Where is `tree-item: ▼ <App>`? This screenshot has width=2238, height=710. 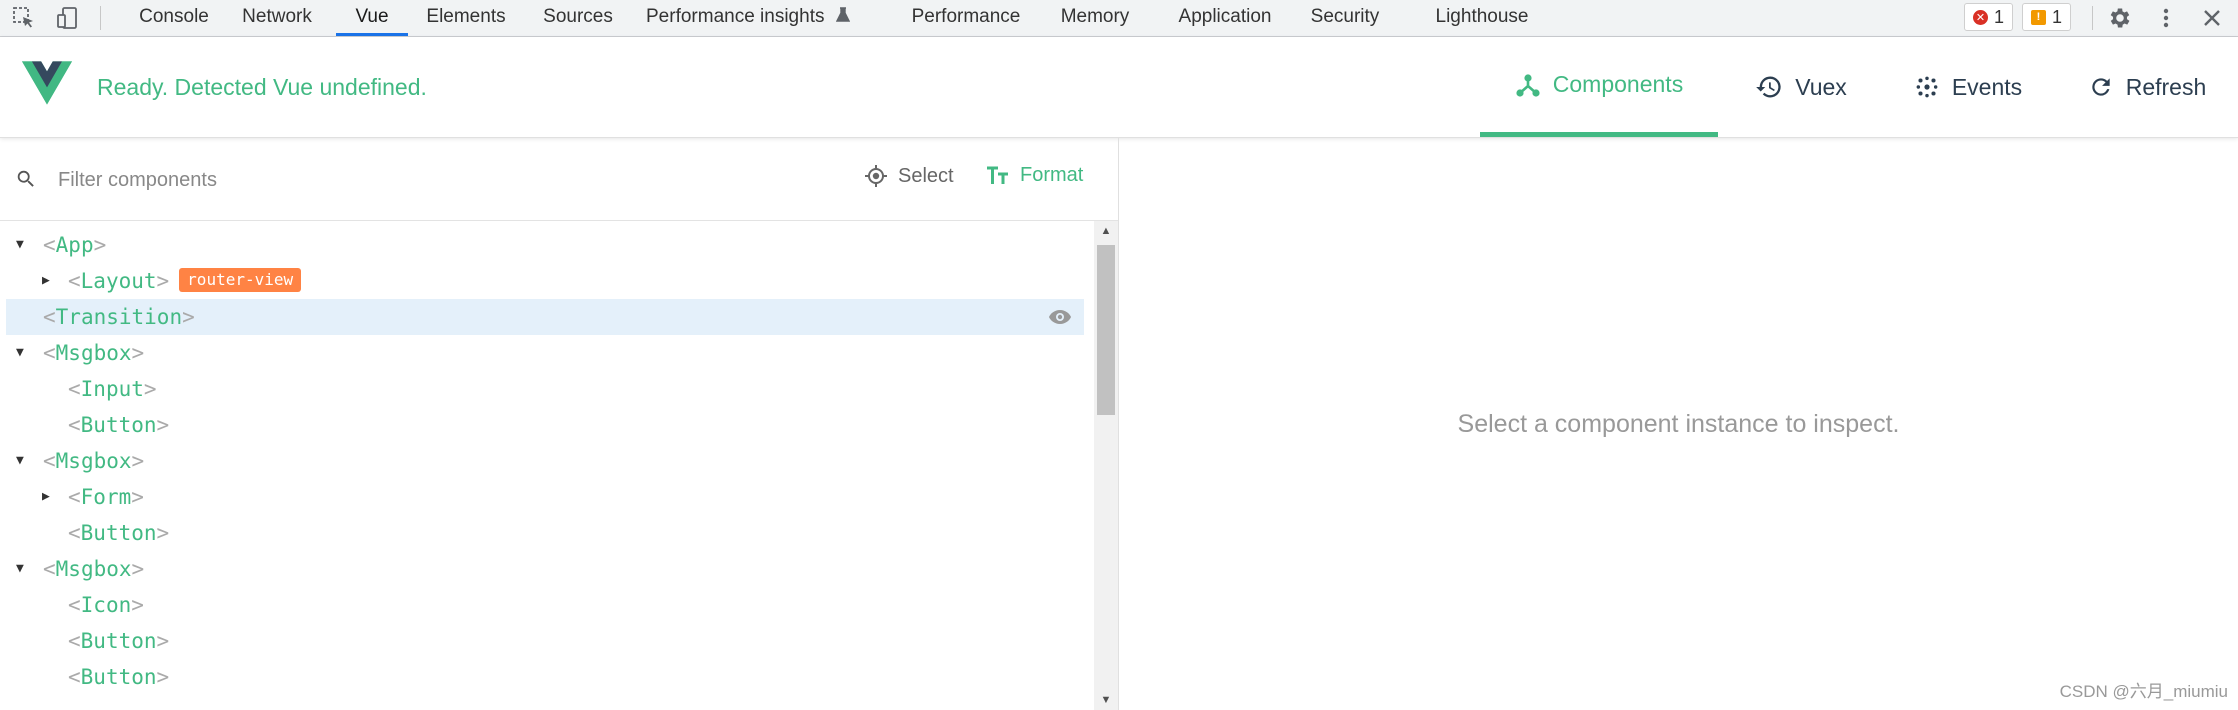
tree-item: ▼ <App> is located at coordinates (545, 245).